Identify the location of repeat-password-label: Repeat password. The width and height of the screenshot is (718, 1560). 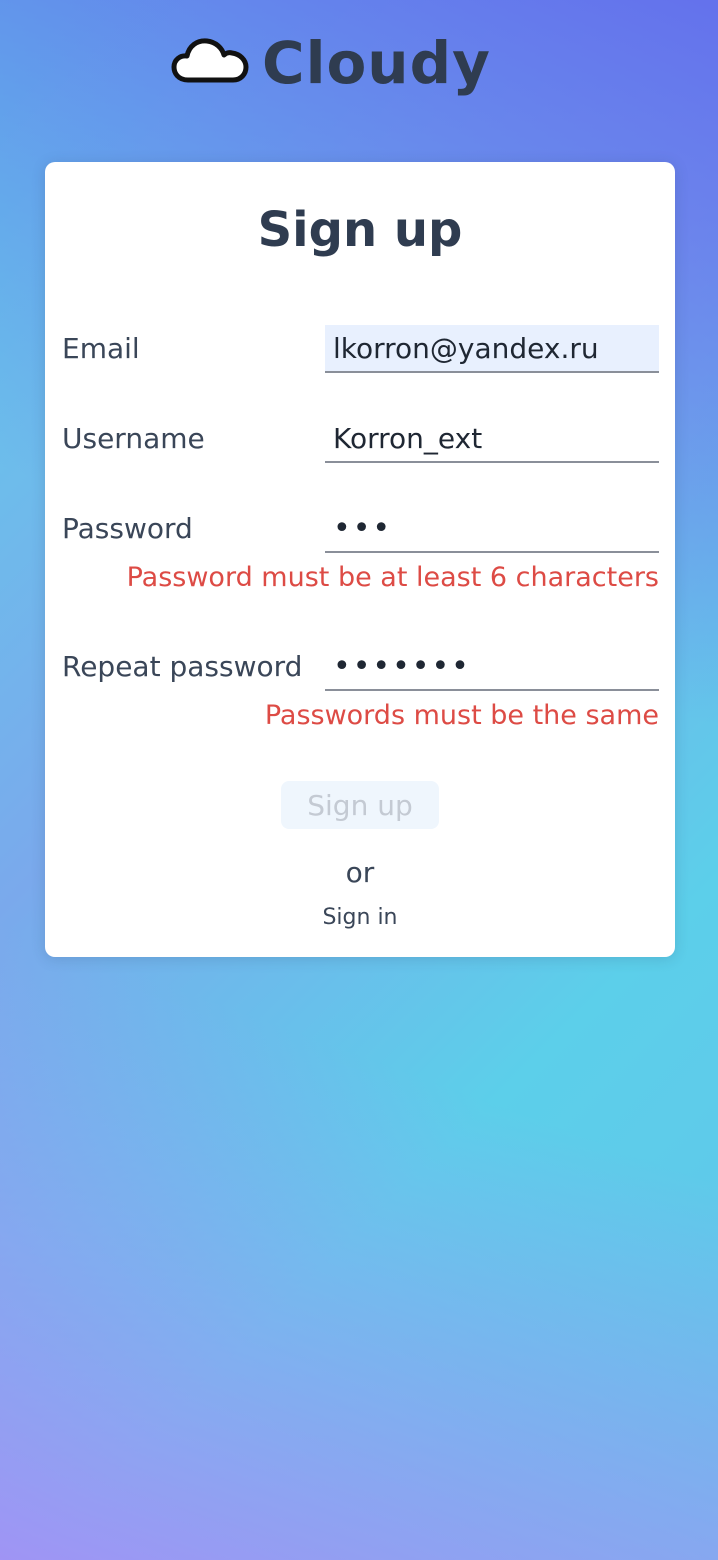
(182, 666).